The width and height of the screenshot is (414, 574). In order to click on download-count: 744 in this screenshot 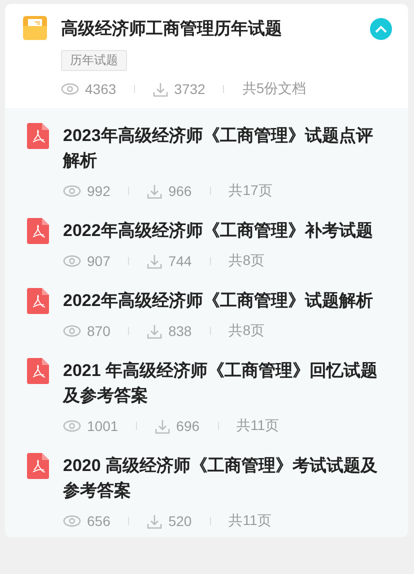, I will do `click(180, 261)`.